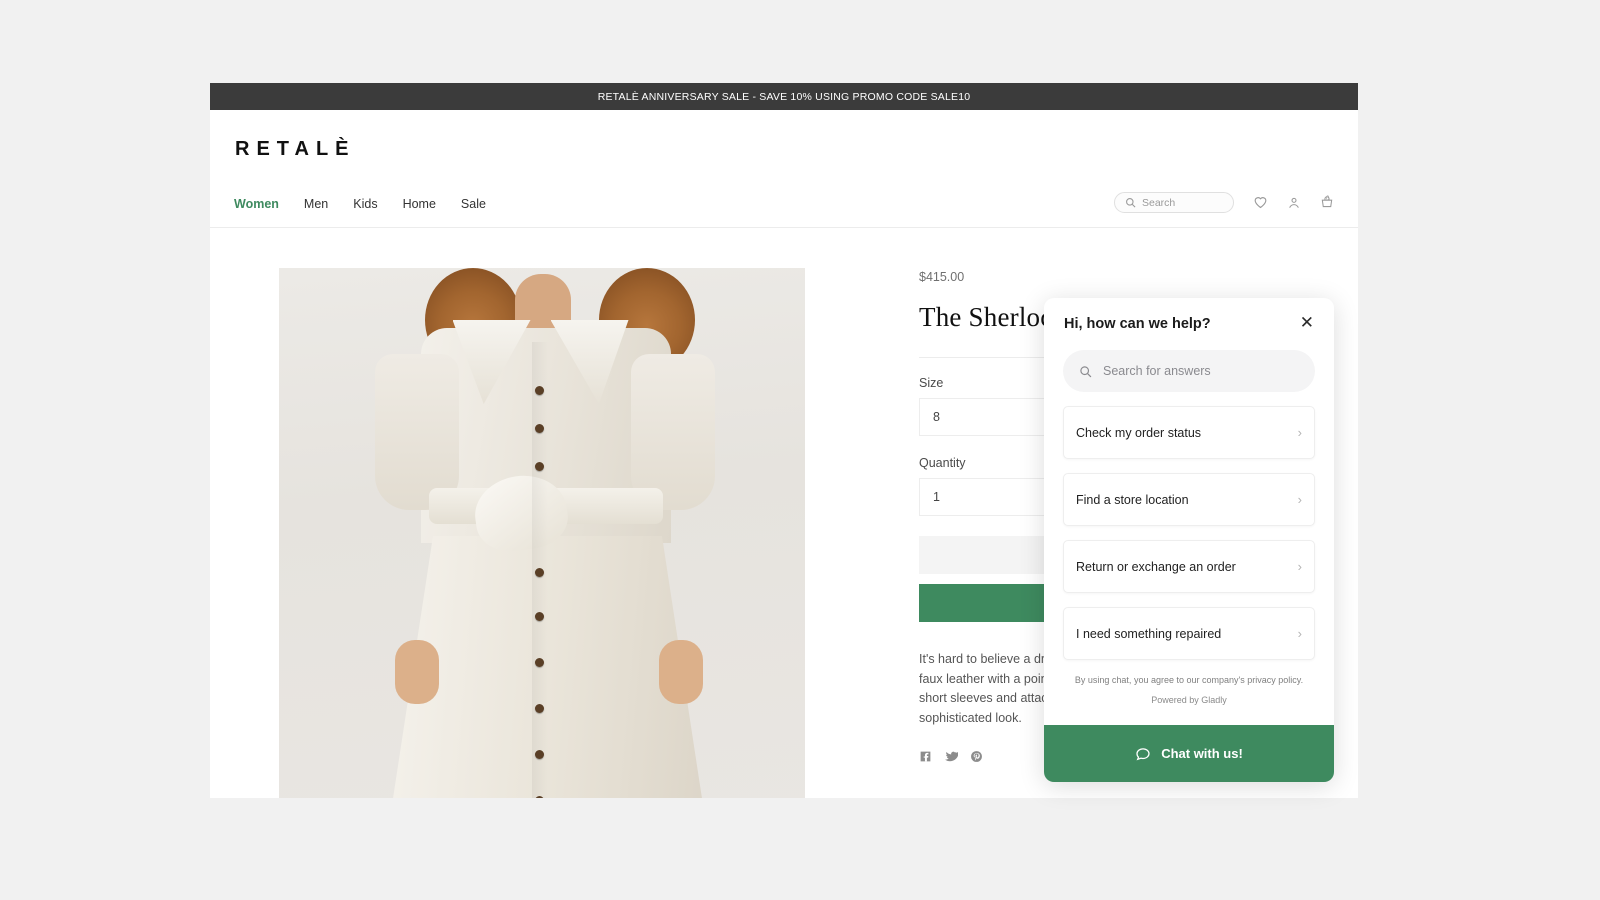 The height and width of the screenshot is (900, 1600). I want to click on chat-action-store-location: Find a store location ›, so click(1189, 499).